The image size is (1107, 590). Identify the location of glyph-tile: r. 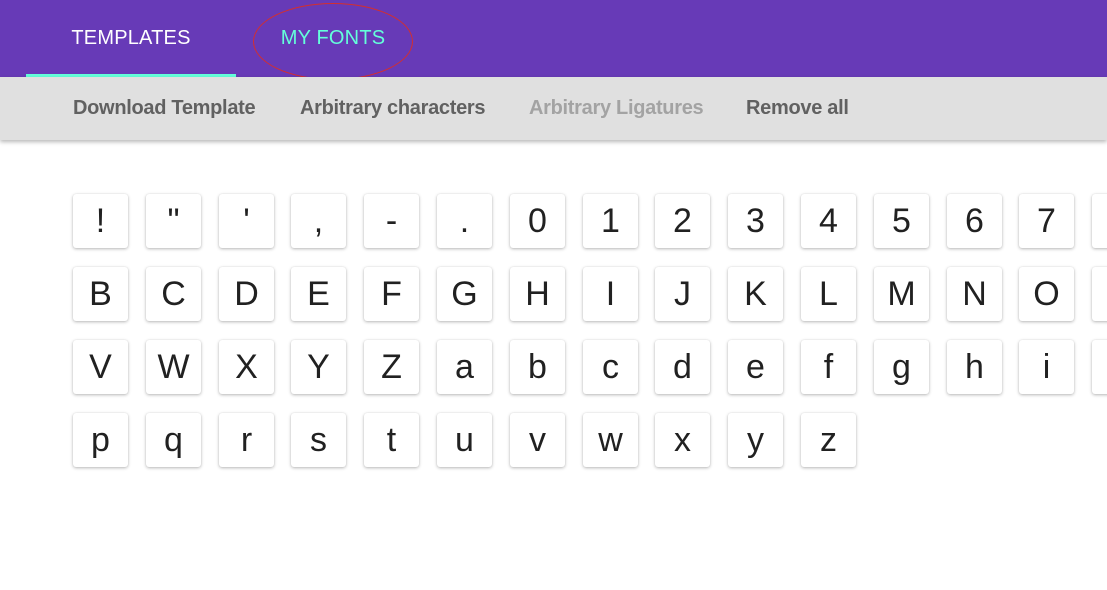
(246, 440).